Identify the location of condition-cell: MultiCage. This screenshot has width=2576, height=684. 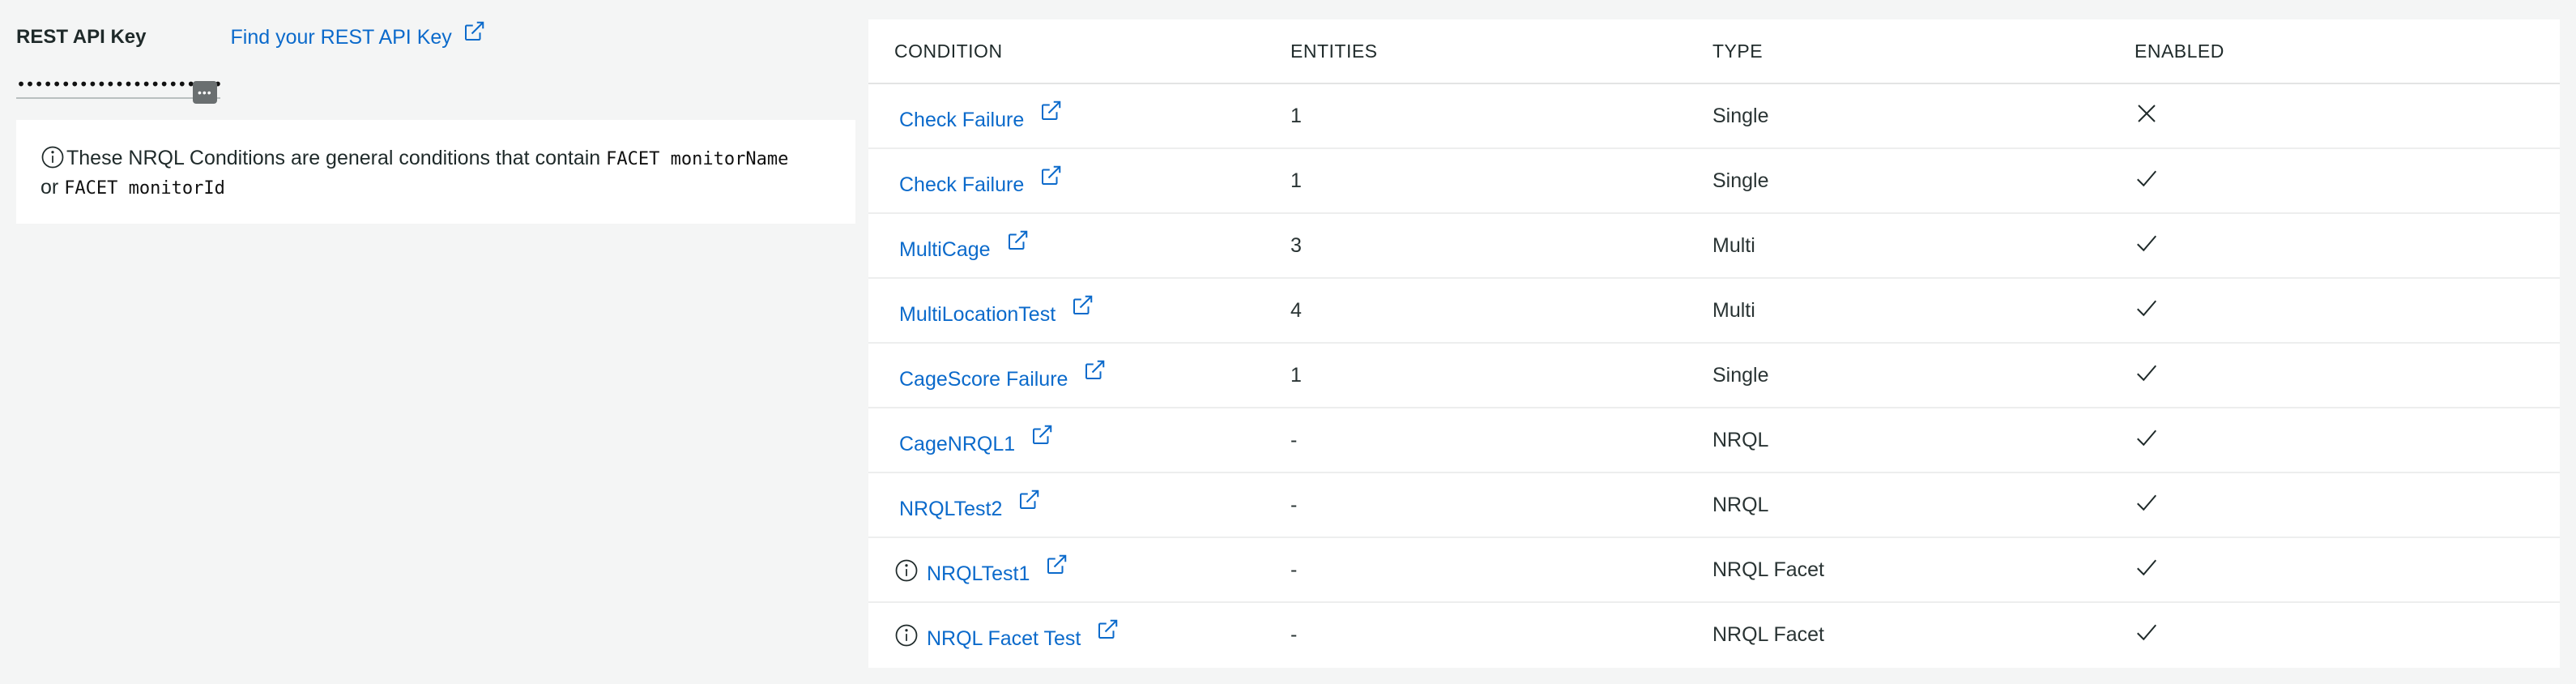
(1079, 246).